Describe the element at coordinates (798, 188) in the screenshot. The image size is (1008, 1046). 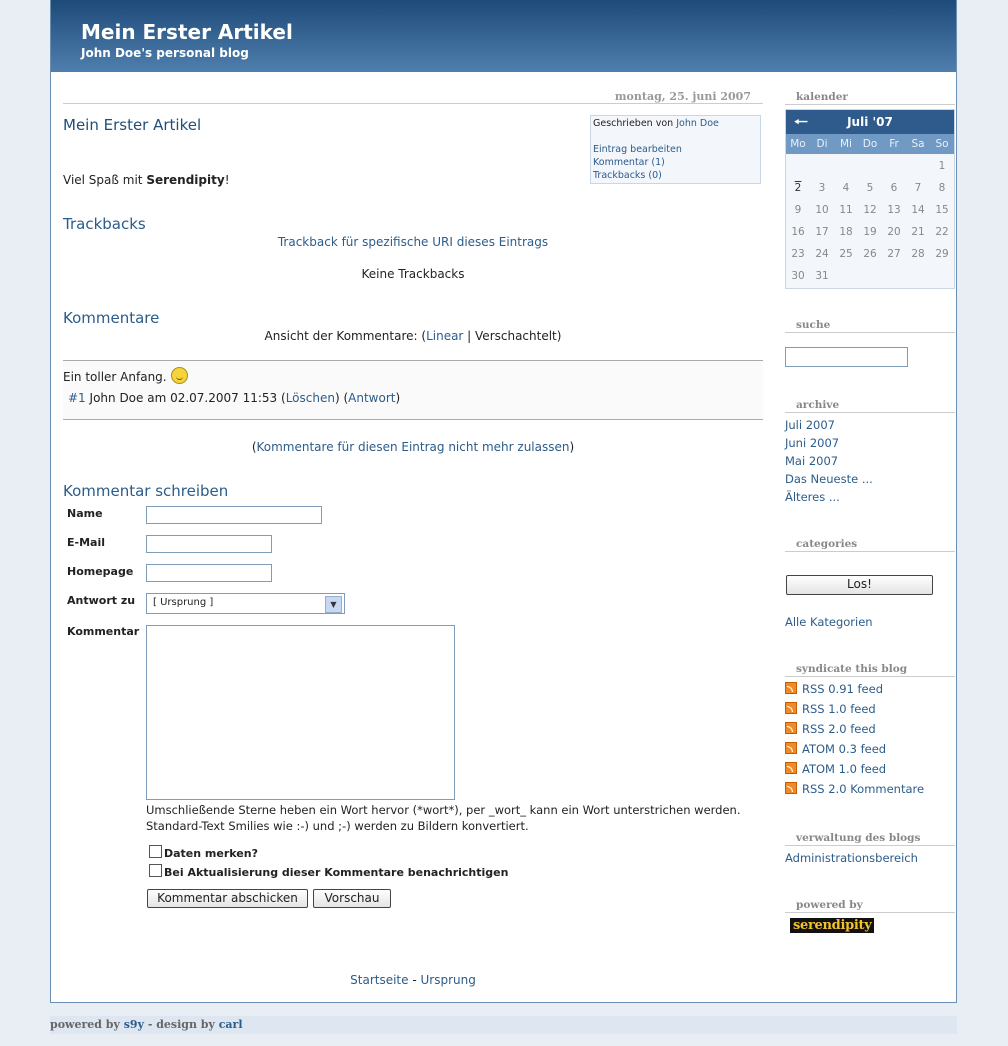
I see `calendar-day: 2` at that location.